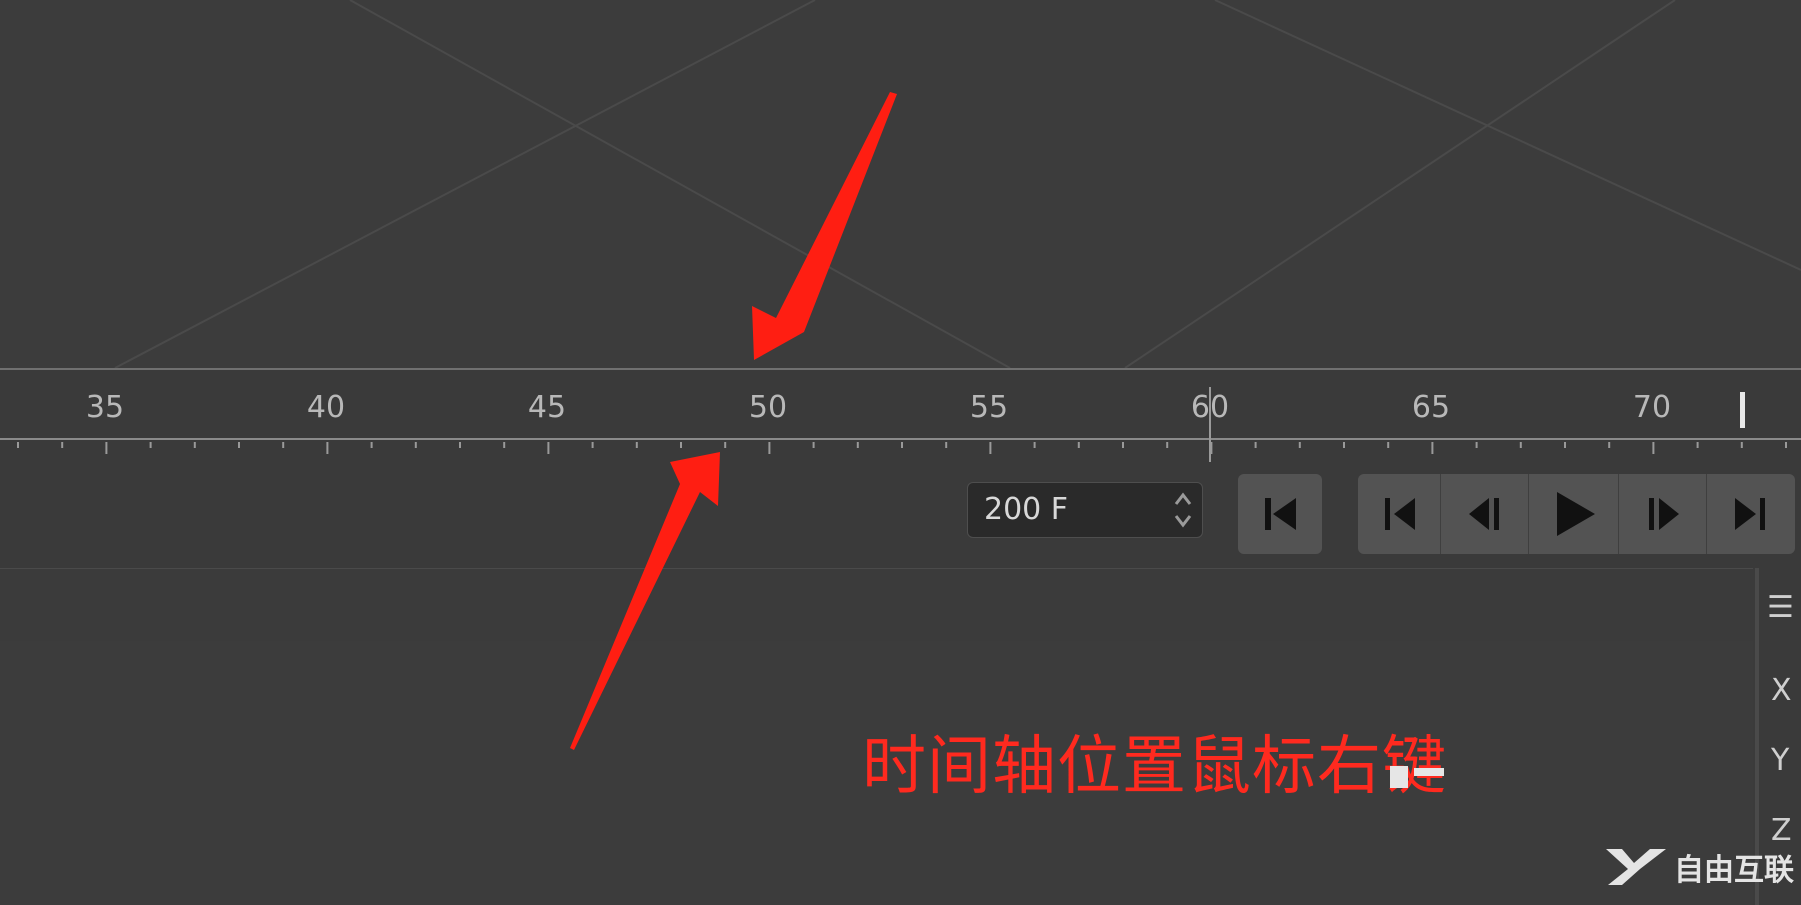  I want to click on axis-label-z: Z, so click(1781, 830).